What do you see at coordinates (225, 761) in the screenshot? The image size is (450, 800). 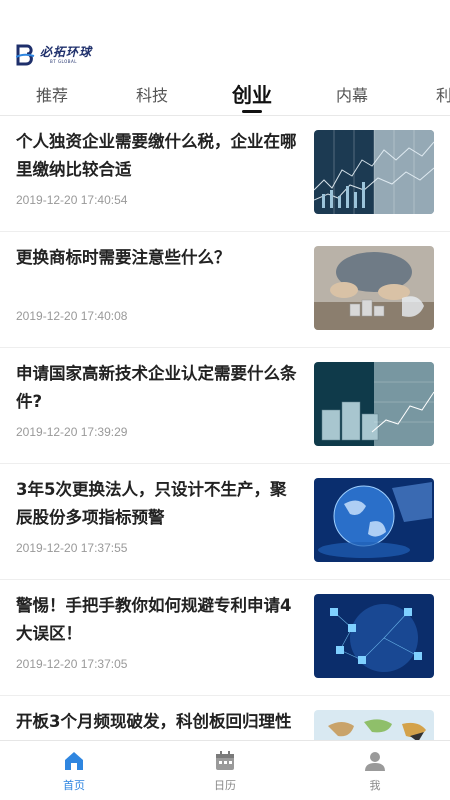 I see `calendar-icon` at bounding box center [225, 761].